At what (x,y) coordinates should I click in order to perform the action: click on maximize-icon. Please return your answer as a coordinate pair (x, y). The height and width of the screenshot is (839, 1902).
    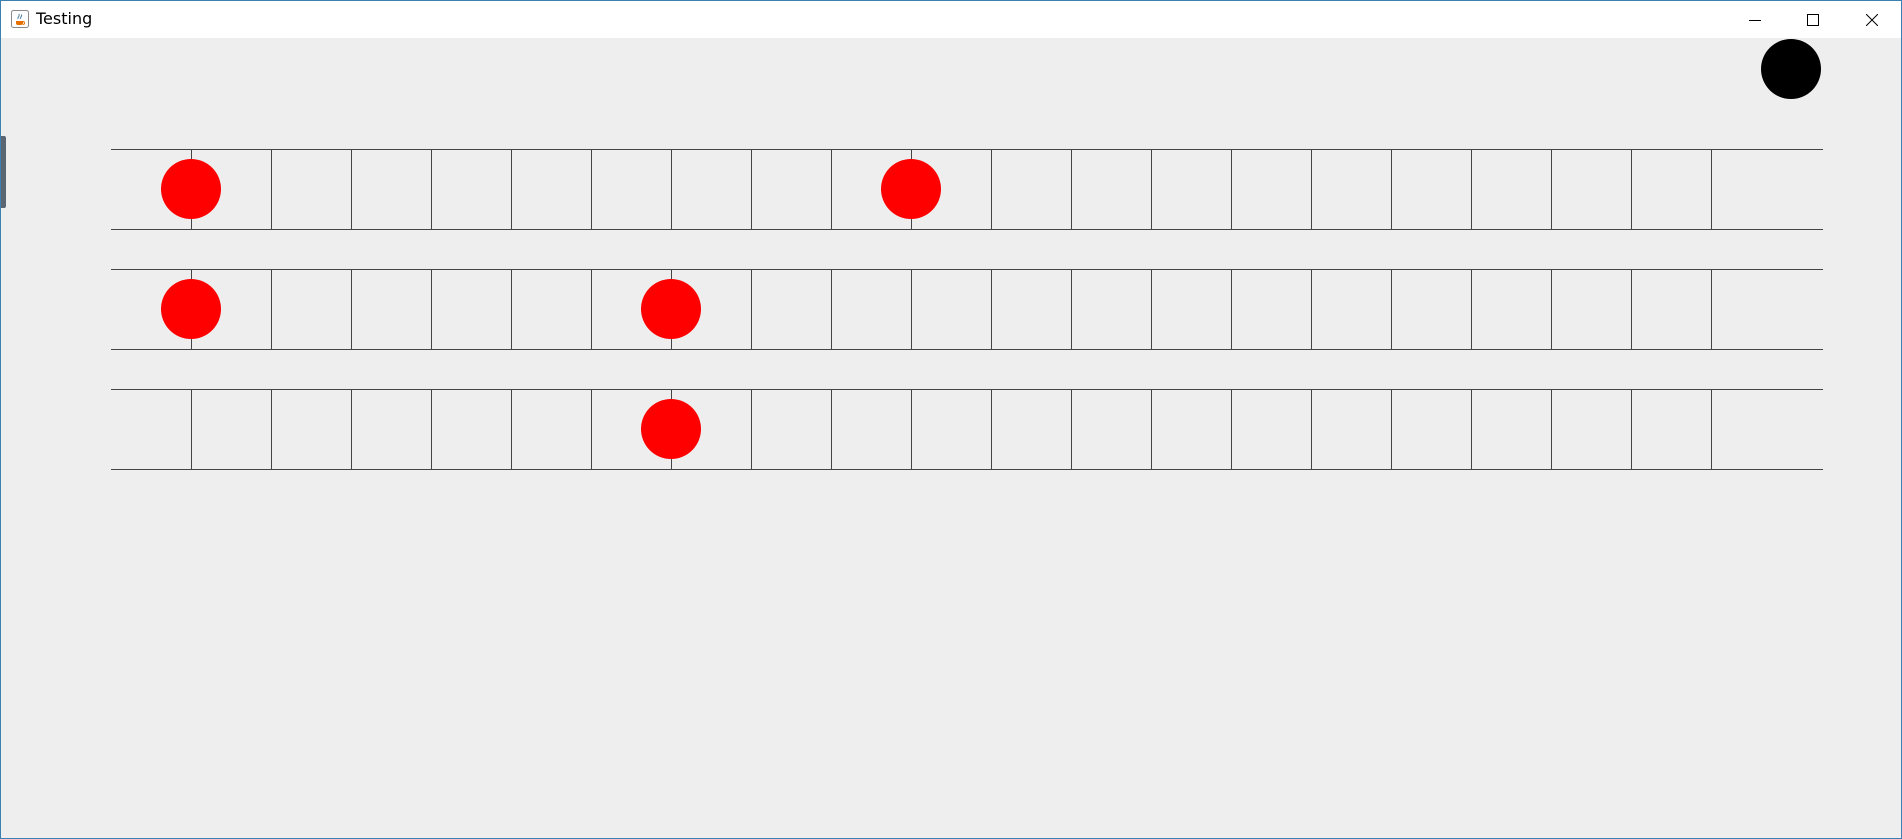
    Looking at the image, I should click on (1813, 19).